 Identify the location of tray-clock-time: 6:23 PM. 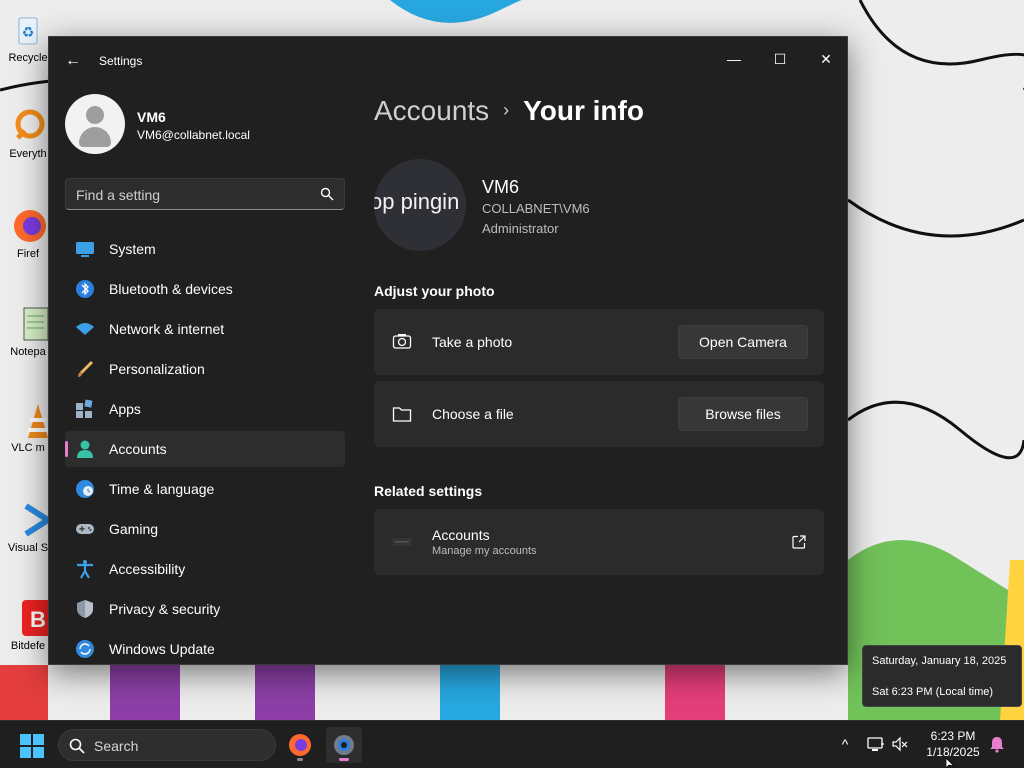
(953, 736).